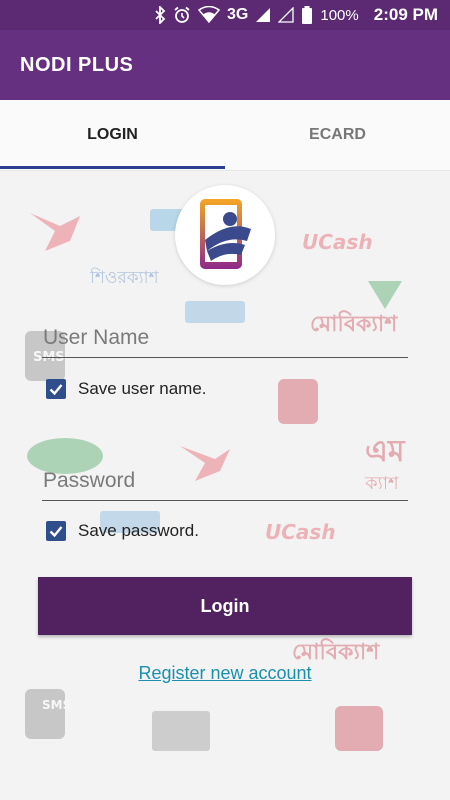 The width and height of the screenshot is (450, 800). I want to click on save-username-row: Save user name., so click(126, 389).